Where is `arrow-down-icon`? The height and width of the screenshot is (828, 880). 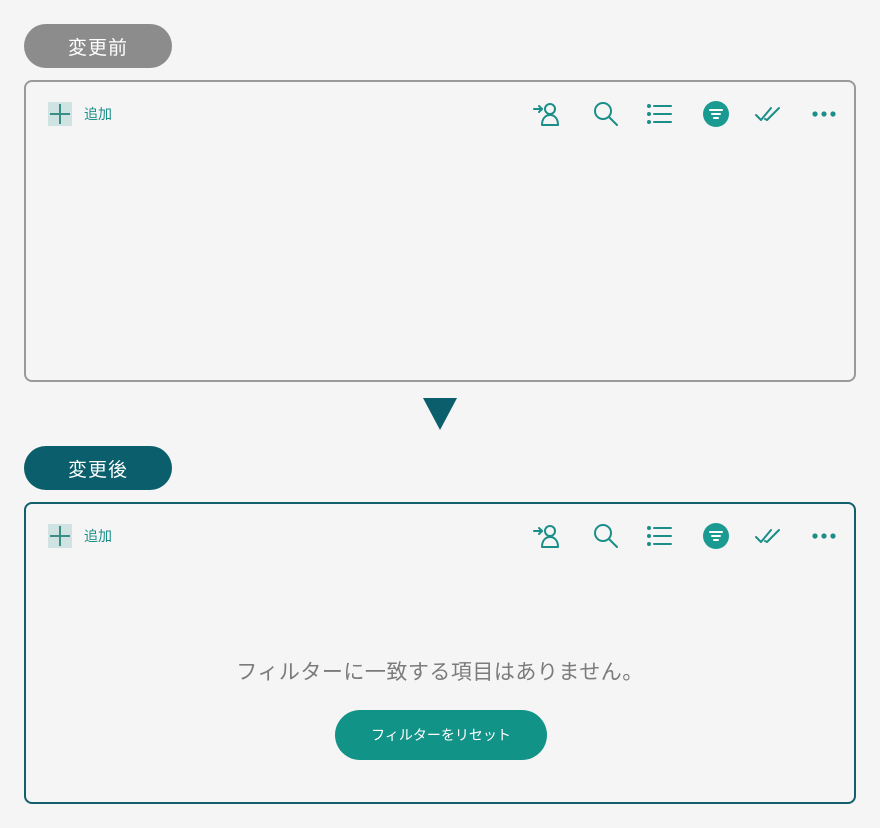
arrow-down-icon is located at coordinates (440, 414).